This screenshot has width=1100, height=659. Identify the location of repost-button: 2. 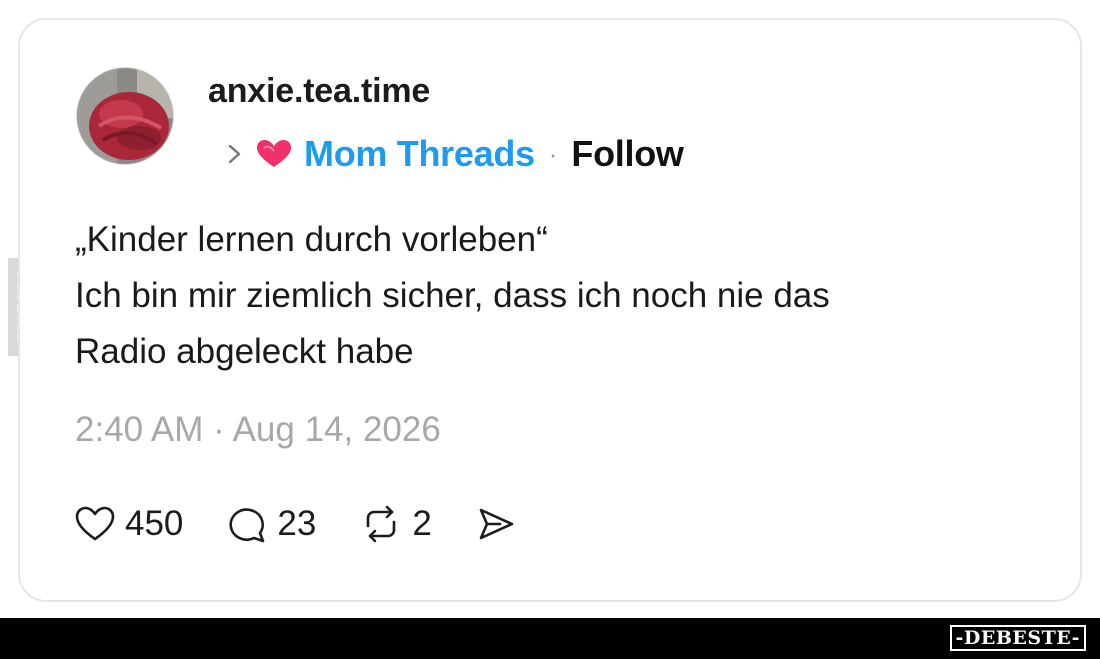
(396, 524).